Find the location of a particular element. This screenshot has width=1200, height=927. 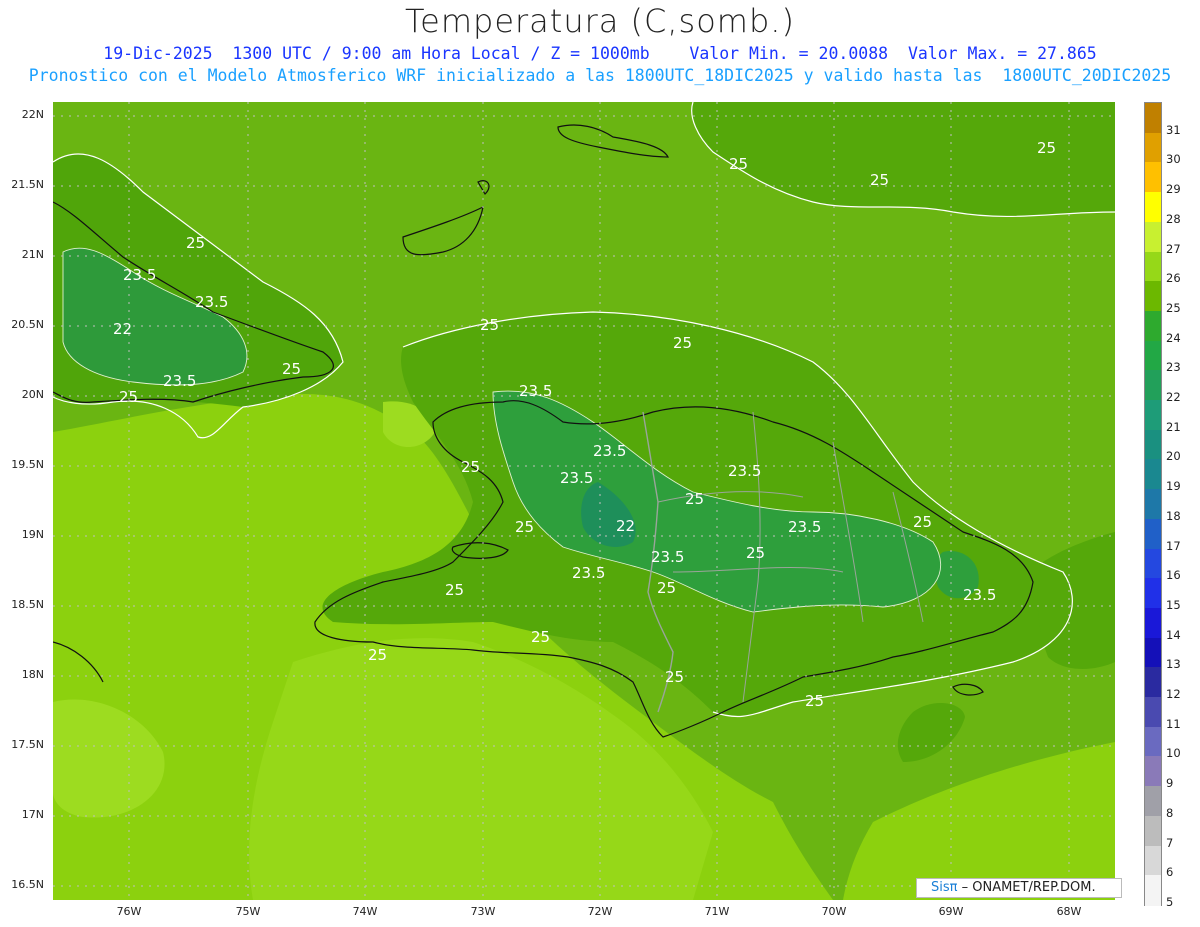

legend-value-label: 6 is located at coordinates (1170, 872).